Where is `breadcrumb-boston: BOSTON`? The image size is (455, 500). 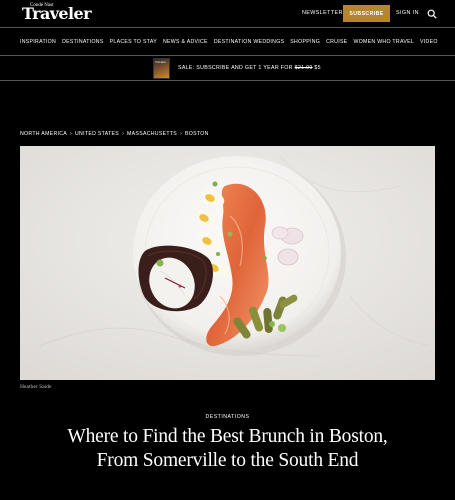
breadcrumb-boston: BOSTON is located at coordinates (197, 134).